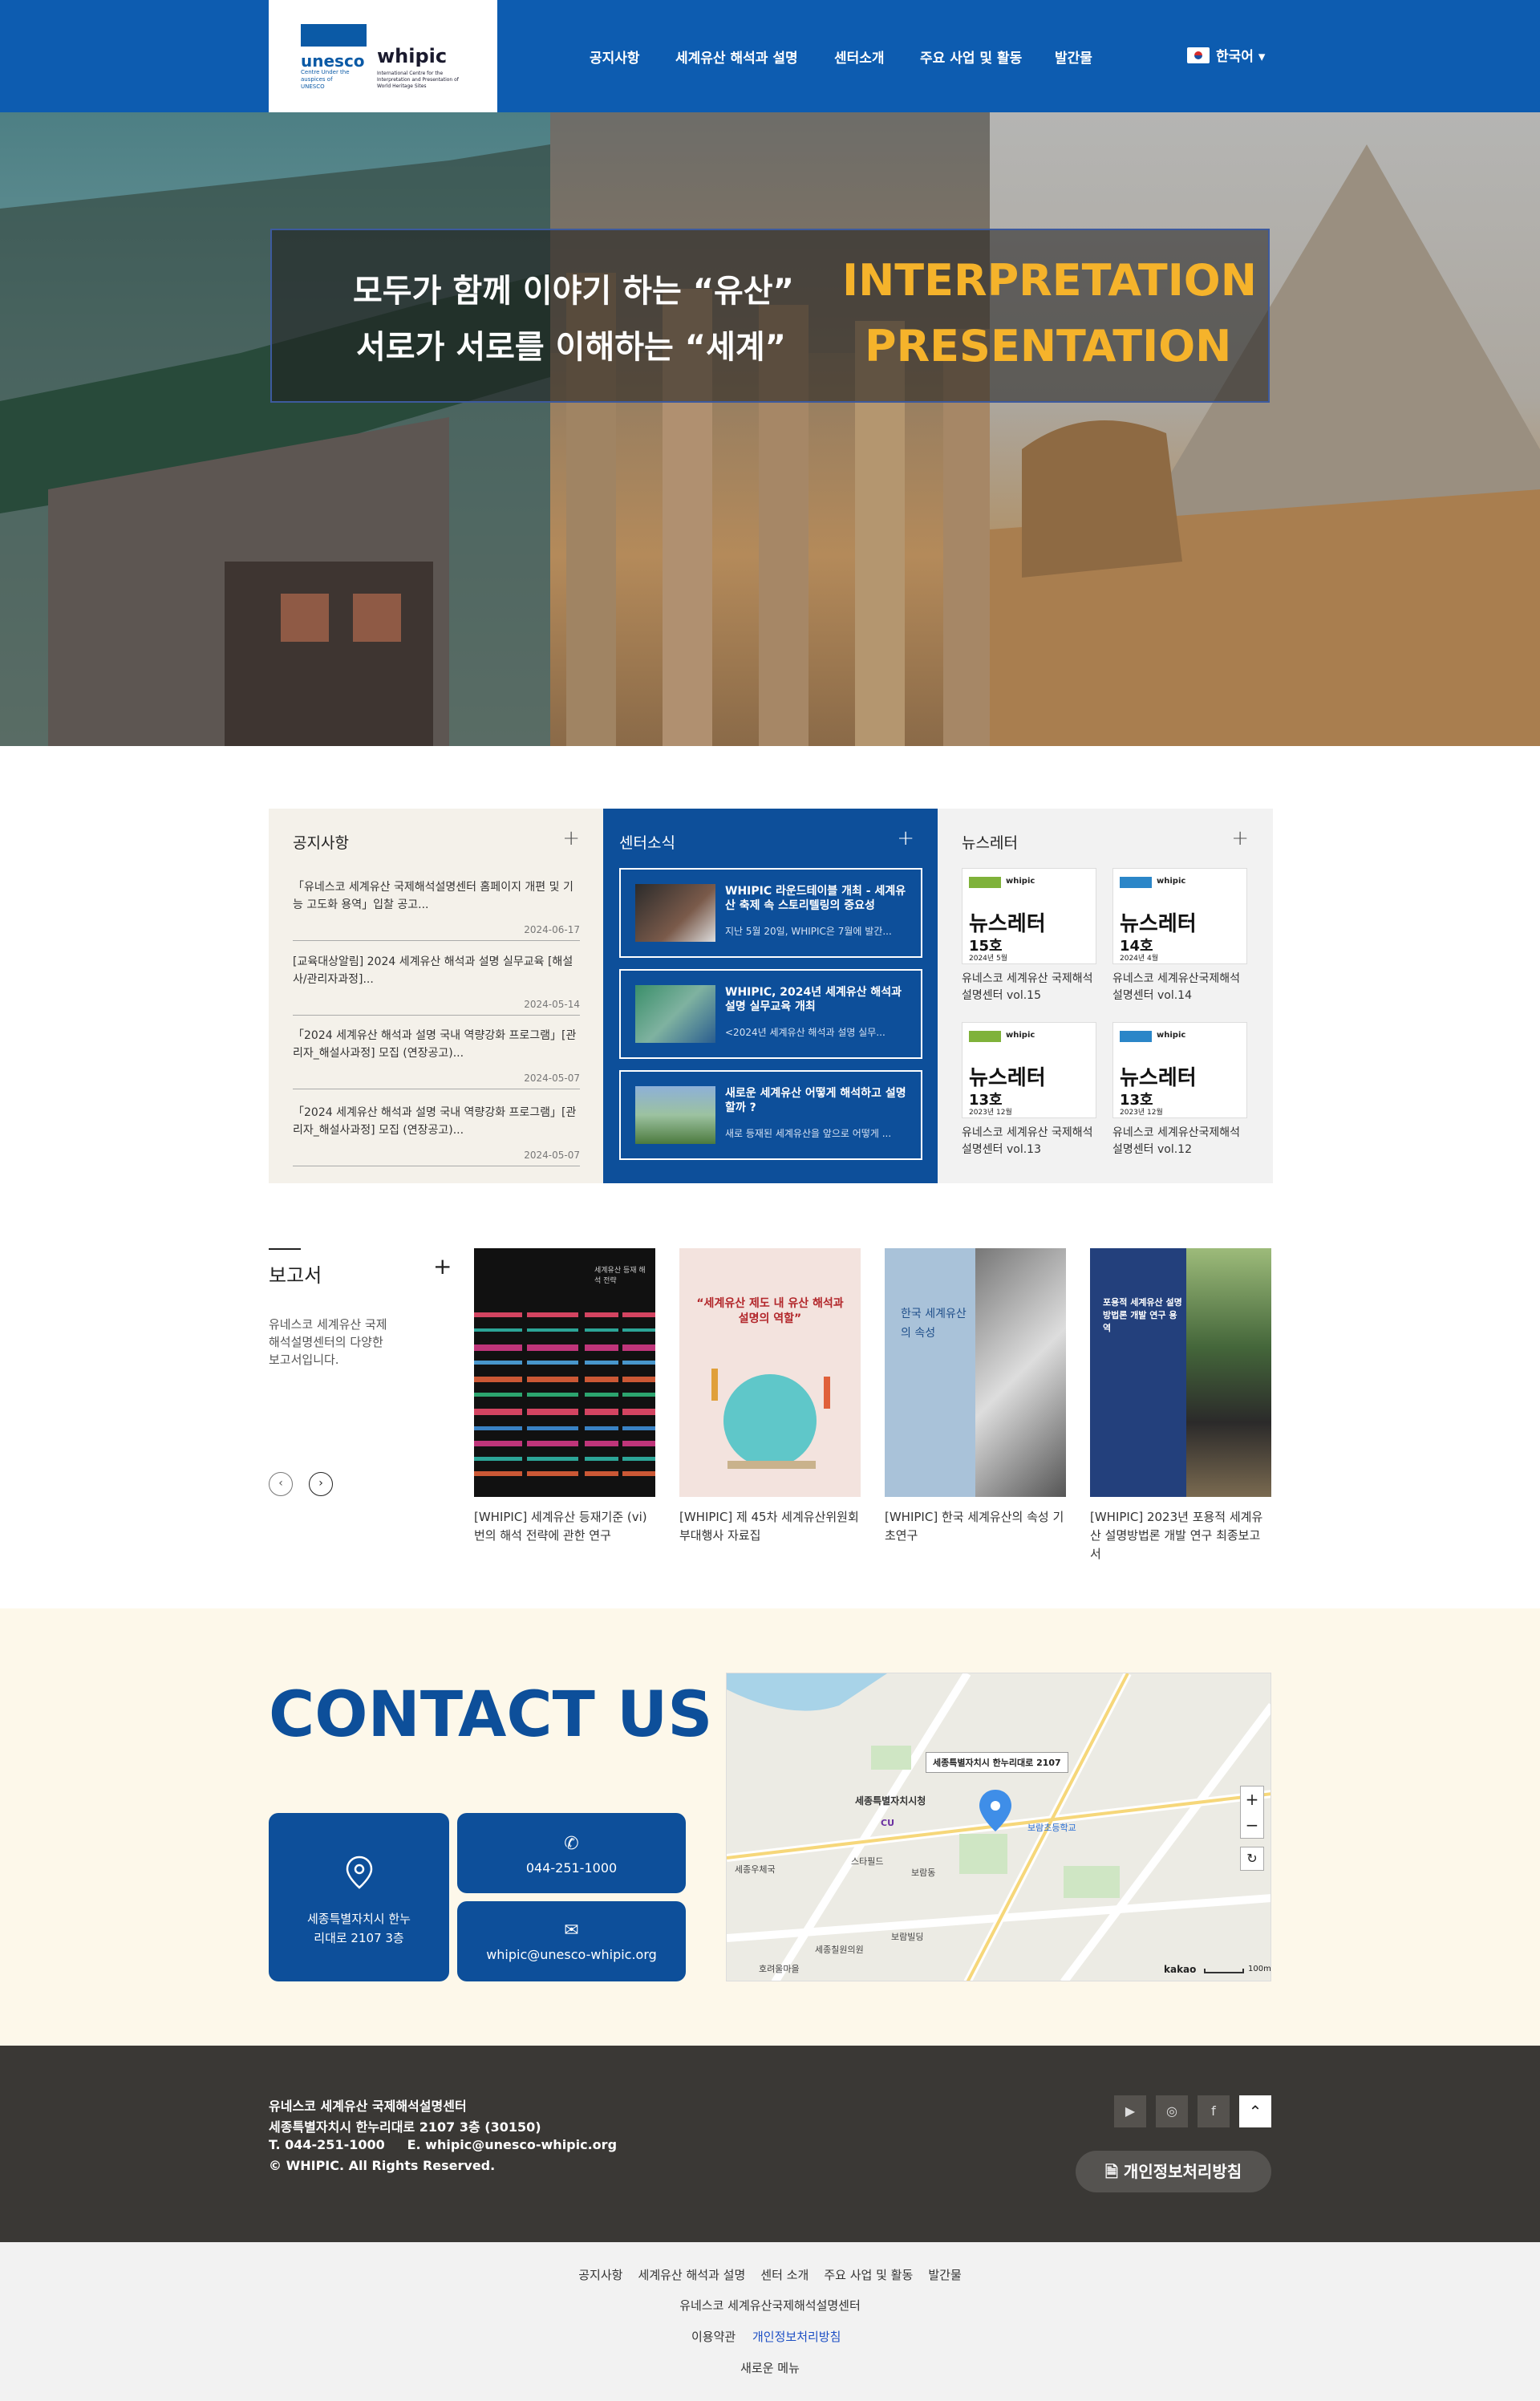 The image size is (1540, 2401). Describe the element at coordinates (770, 2305) in the screenshot. I see `footer-org-link: 유네스코 세계유산국제해석설명센터` at that location.